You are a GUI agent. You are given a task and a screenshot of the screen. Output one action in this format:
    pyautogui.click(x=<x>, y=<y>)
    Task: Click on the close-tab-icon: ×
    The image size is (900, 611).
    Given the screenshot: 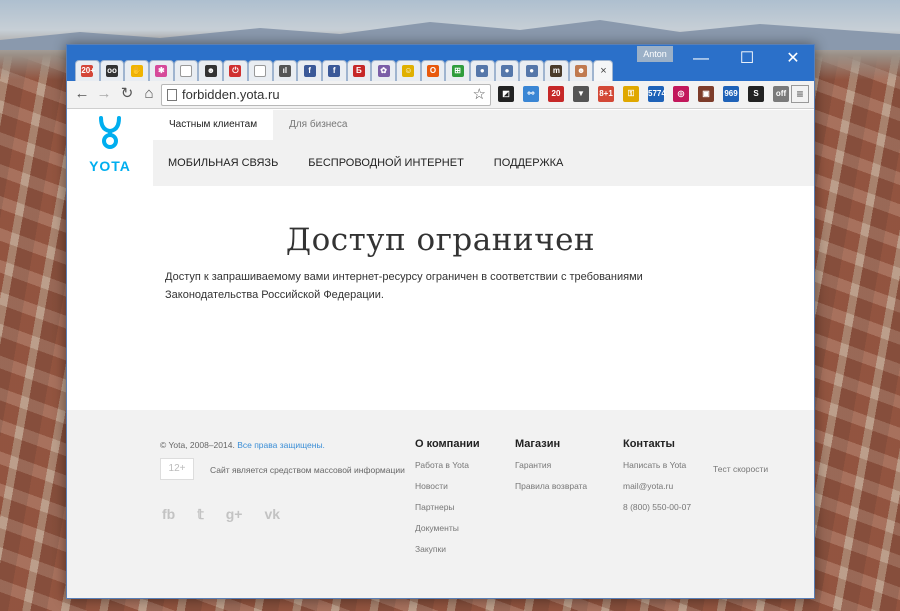 What is the action you would take?
    pyautogui.click(x=603, y=71)
    